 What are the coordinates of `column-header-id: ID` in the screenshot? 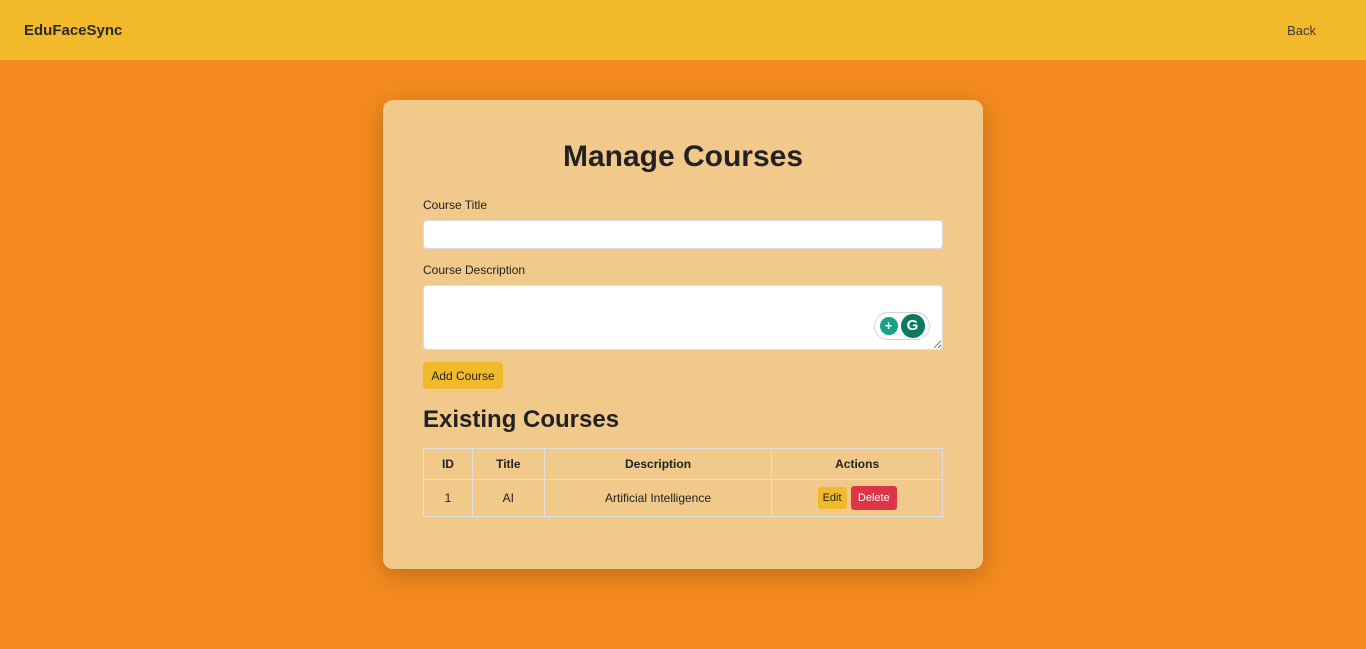 It's located at (448, 464).